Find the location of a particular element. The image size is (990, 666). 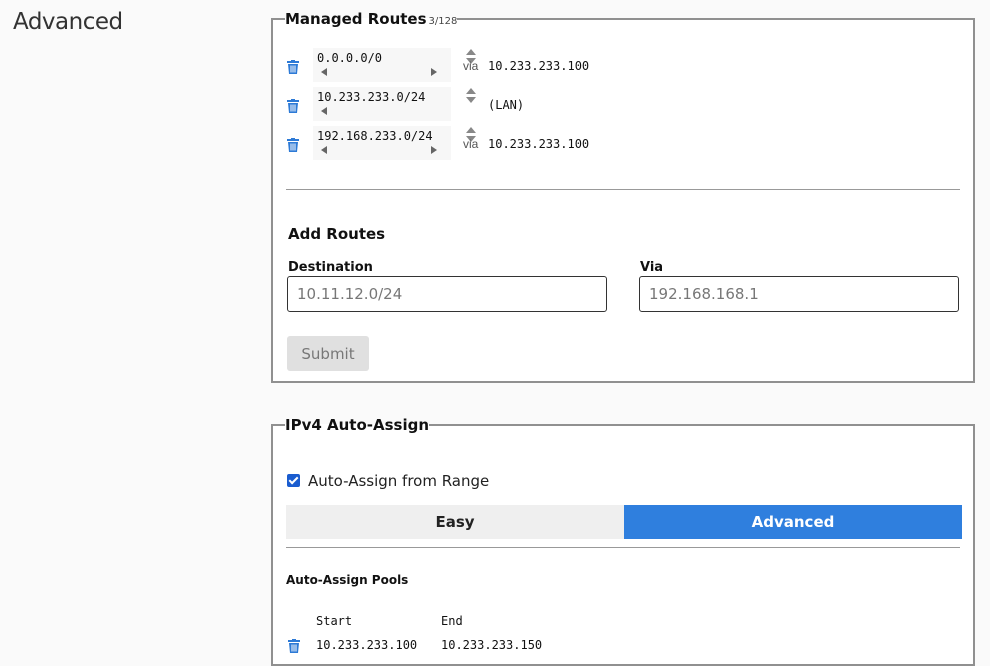

route-destination-field: 10.233.233.0/24 is located at coordinates (394, 104).